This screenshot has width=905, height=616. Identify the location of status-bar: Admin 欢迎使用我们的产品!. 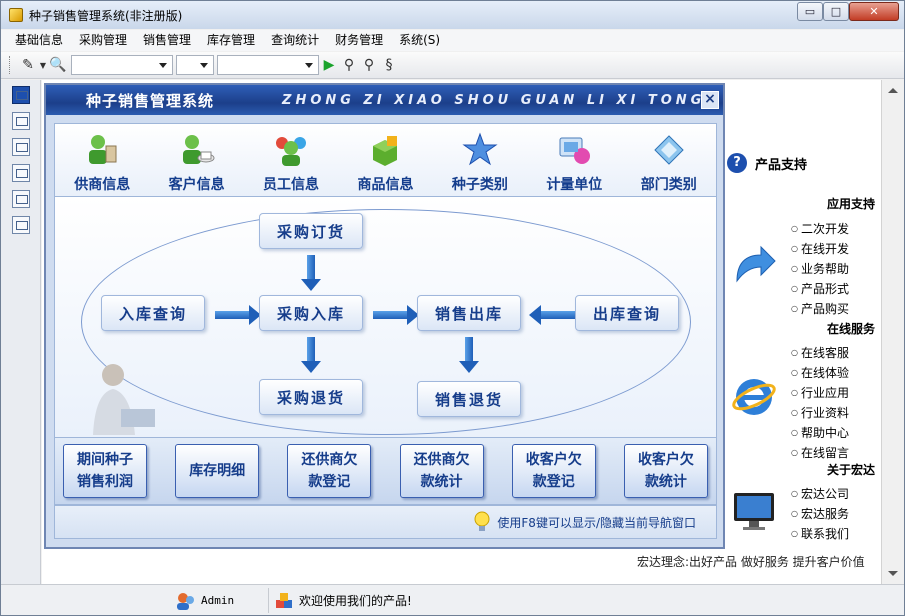
(452, 599).